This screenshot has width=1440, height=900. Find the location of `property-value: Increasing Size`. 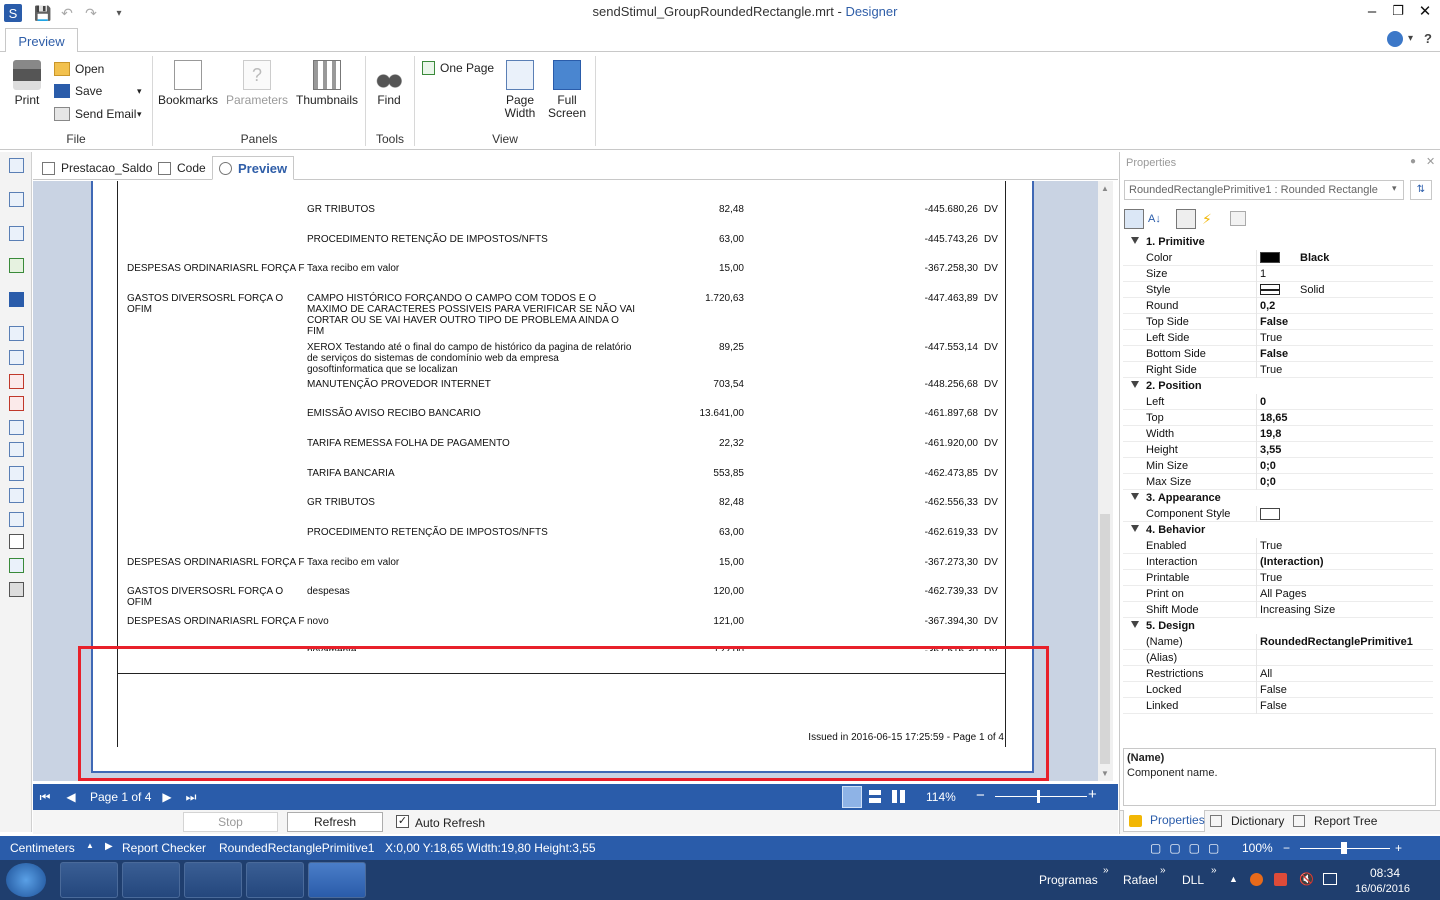

property-value: Increasing Size is located at coordinates (1297, 610).